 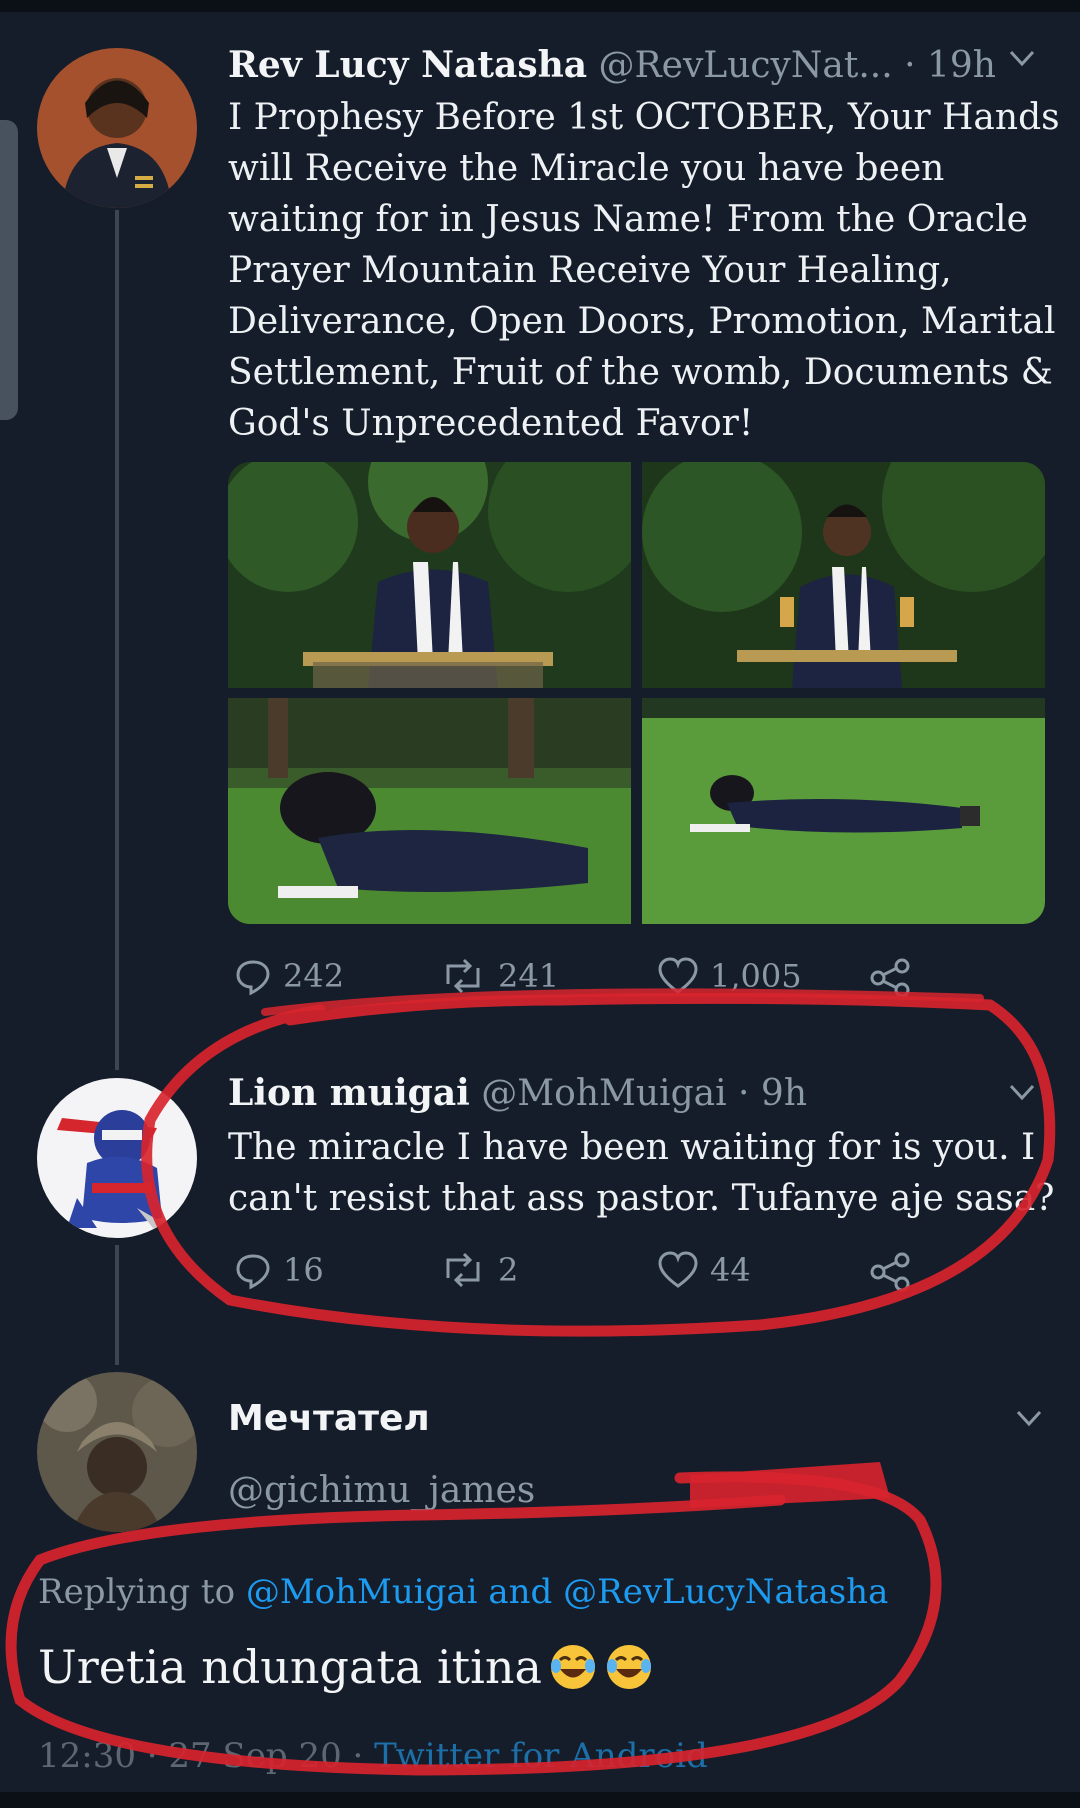 What do you see at coordinates (117, 1452) in the screenshot?
I see `avatar-gichimu-james` at bounding box center [117, 1452].